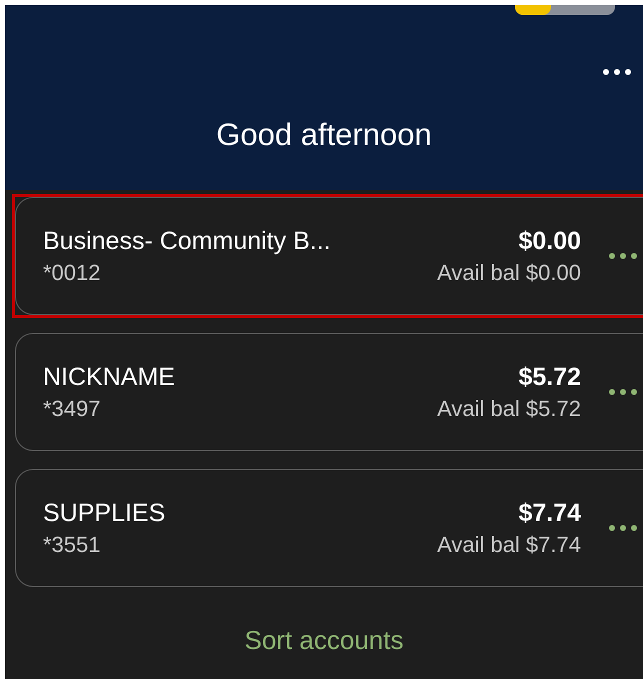 This screenshot has height=679, width=643. What do you see at coordinates (549, 241) in the screenshot?
I see `account-balance: $0.00` at bounding box center [549, 241].